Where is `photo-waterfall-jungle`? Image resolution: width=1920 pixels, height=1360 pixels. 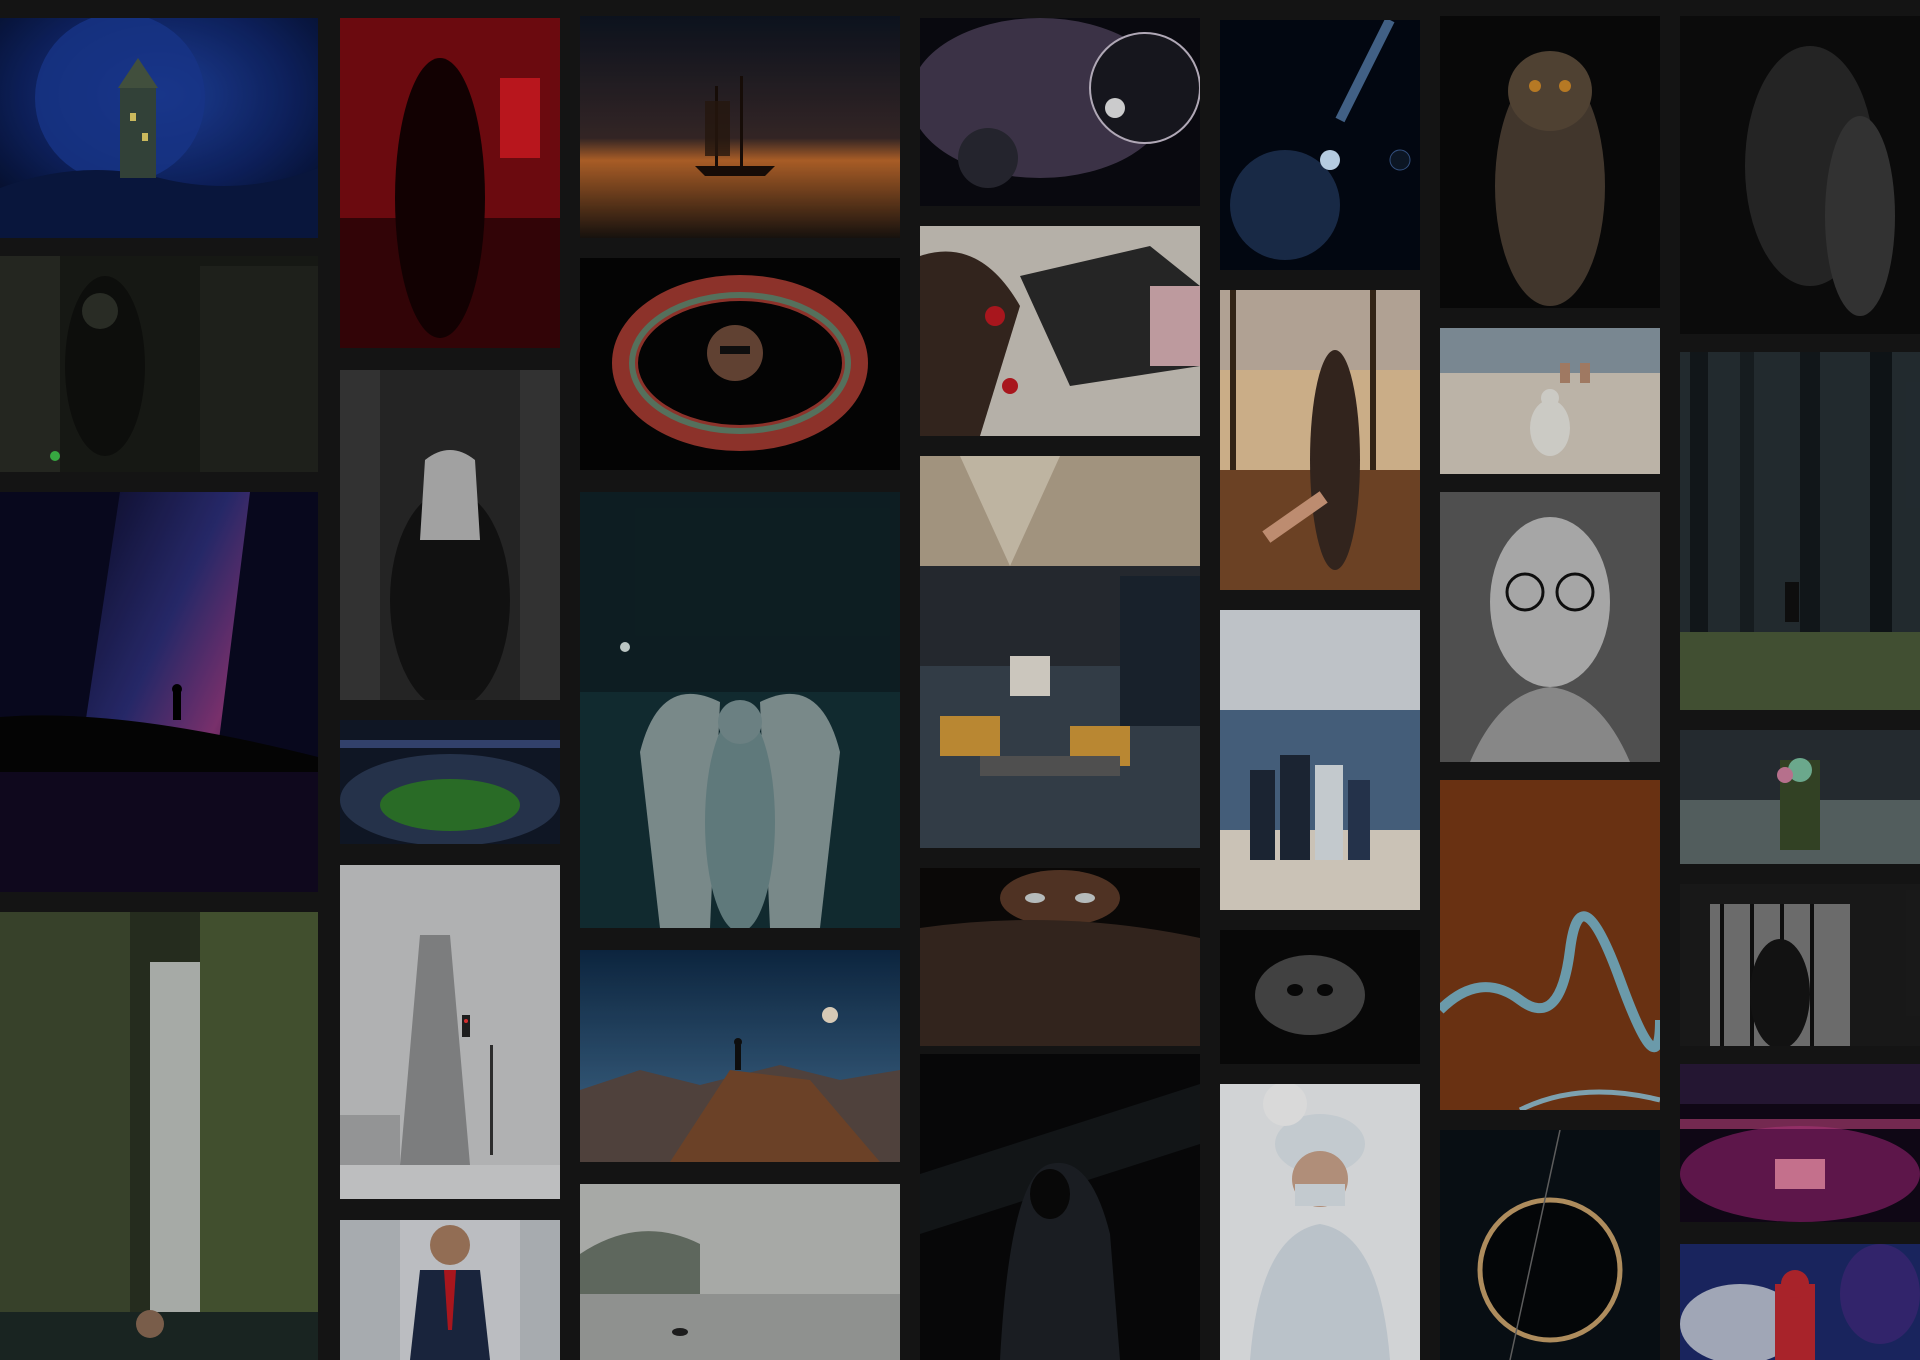
photo-waterfall-jungle is located at coordinates (159, 1136).